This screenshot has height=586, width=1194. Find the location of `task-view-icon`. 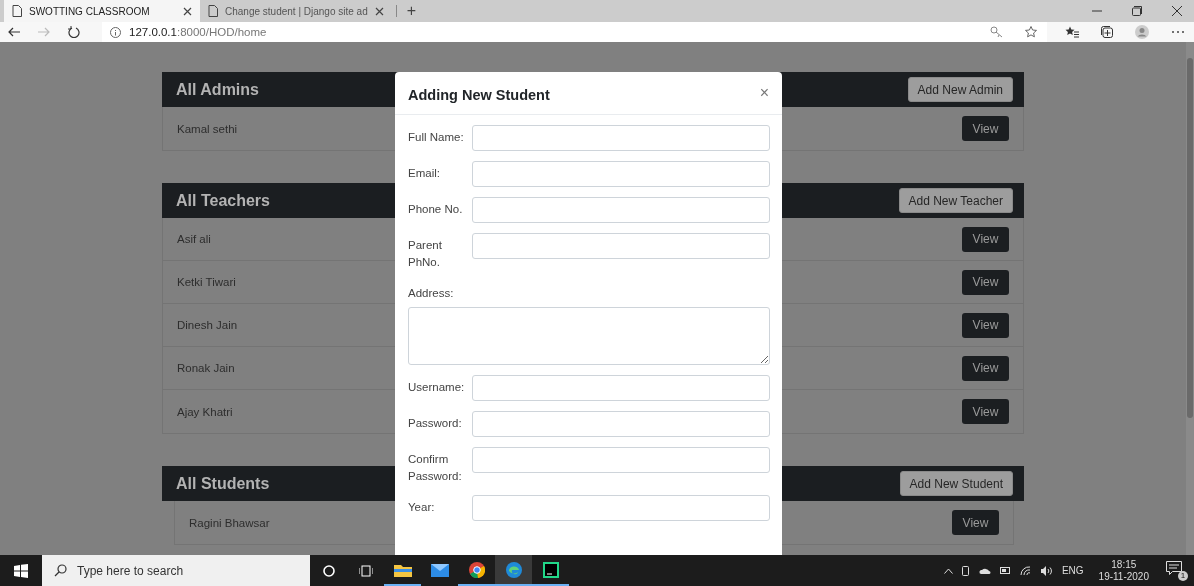

task-view-icon is located at coordinates (365, 570).